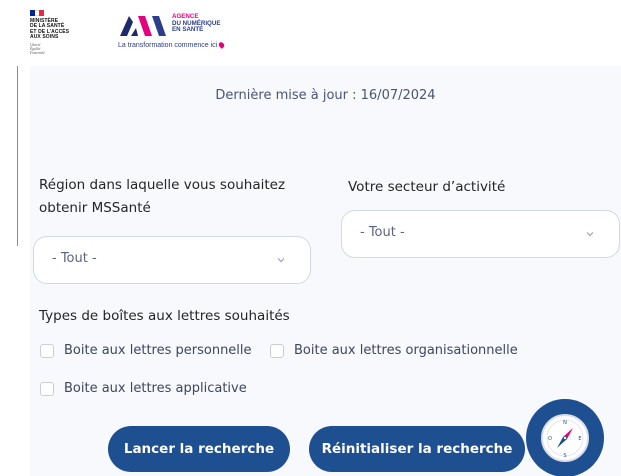  Describe the element at coordinates (143, 388) in the screenshot. I see `checkbox-application-mailbox: Boite aux lettres applicative` at that location.